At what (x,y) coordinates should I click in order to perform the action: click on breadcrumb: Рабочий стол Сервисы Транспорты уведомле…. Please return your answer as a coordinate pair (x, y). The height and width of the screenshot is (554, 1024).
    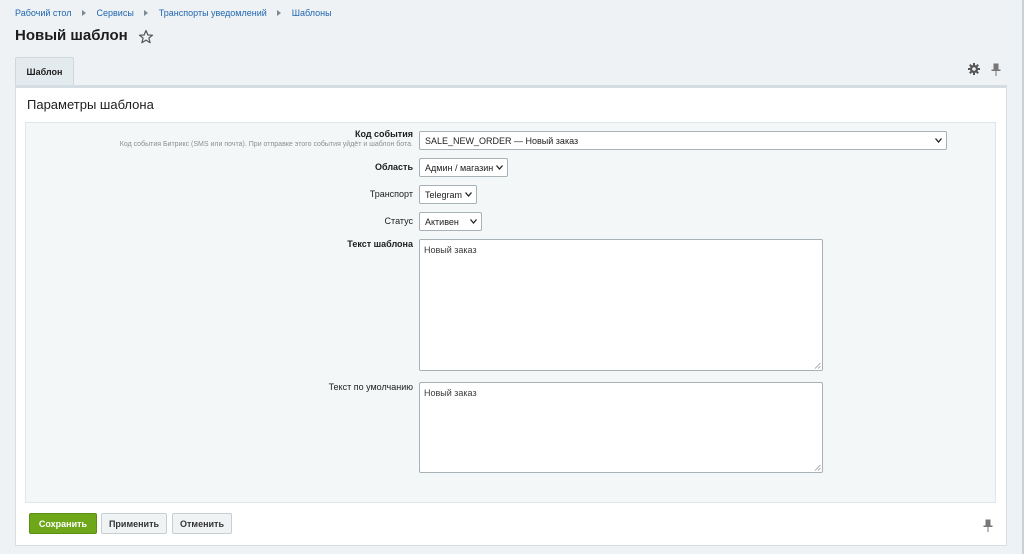
    Looking at the image, I should click on (173, 13).